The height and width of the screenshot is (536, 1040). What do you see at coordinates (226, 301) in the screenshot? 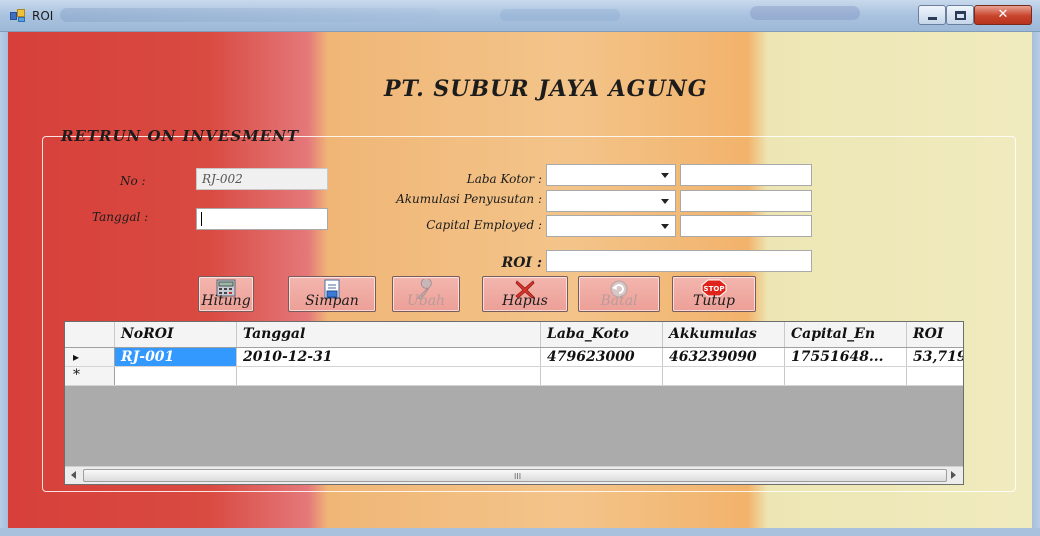
I see `hitung-button-label: Hitung` at bounding box center [226, 301].